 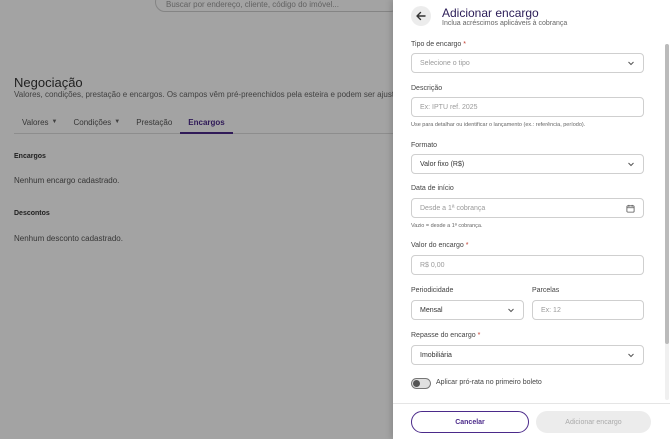 I want to click on charge-type-label: Tipo de encargo *, so click(x=439, y=44).